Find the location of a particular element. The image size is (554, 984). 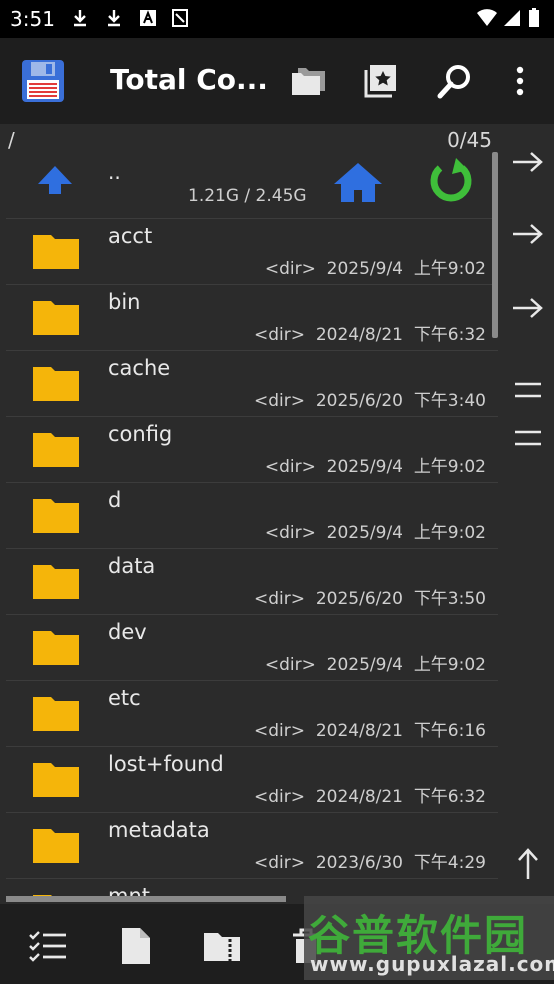

folders-icon is located at coordinates (309, 81).